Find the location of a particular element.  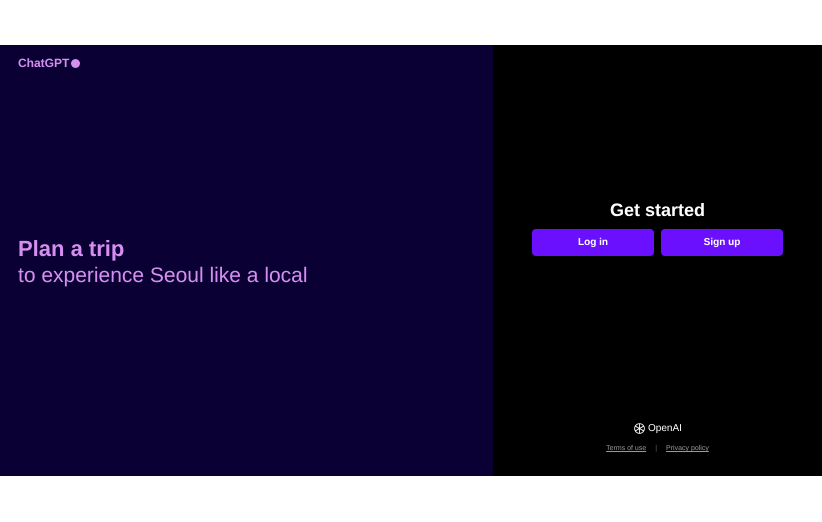

brand-name: ChatGPT is located at coordinates (44, 63).